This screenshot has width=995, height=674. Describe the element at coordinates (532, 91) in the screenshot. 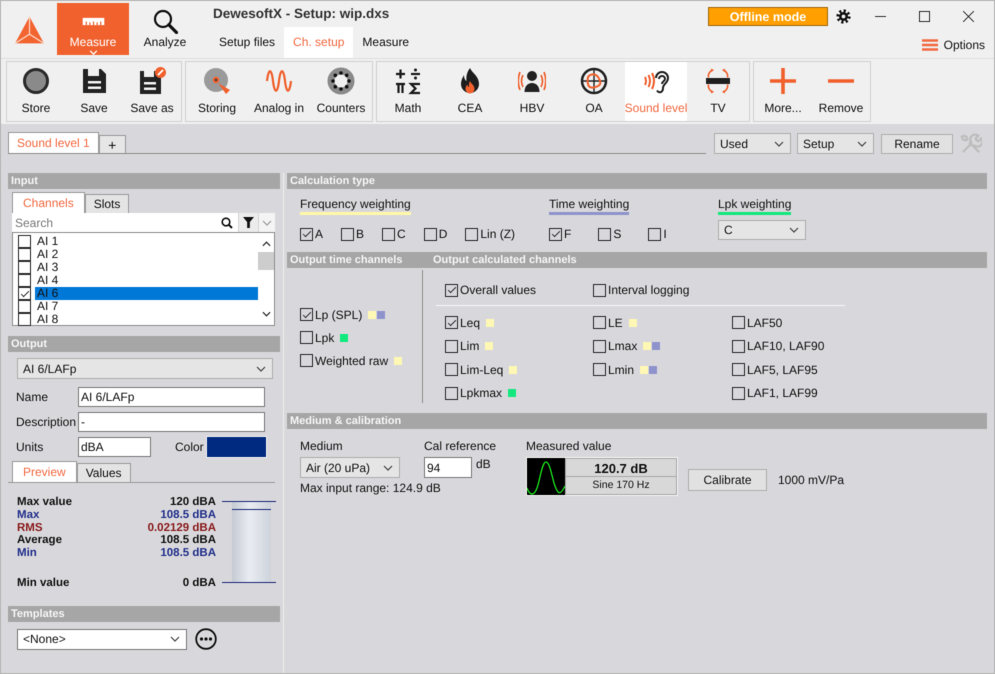

I see `toolbar-button: HBV` at that location.